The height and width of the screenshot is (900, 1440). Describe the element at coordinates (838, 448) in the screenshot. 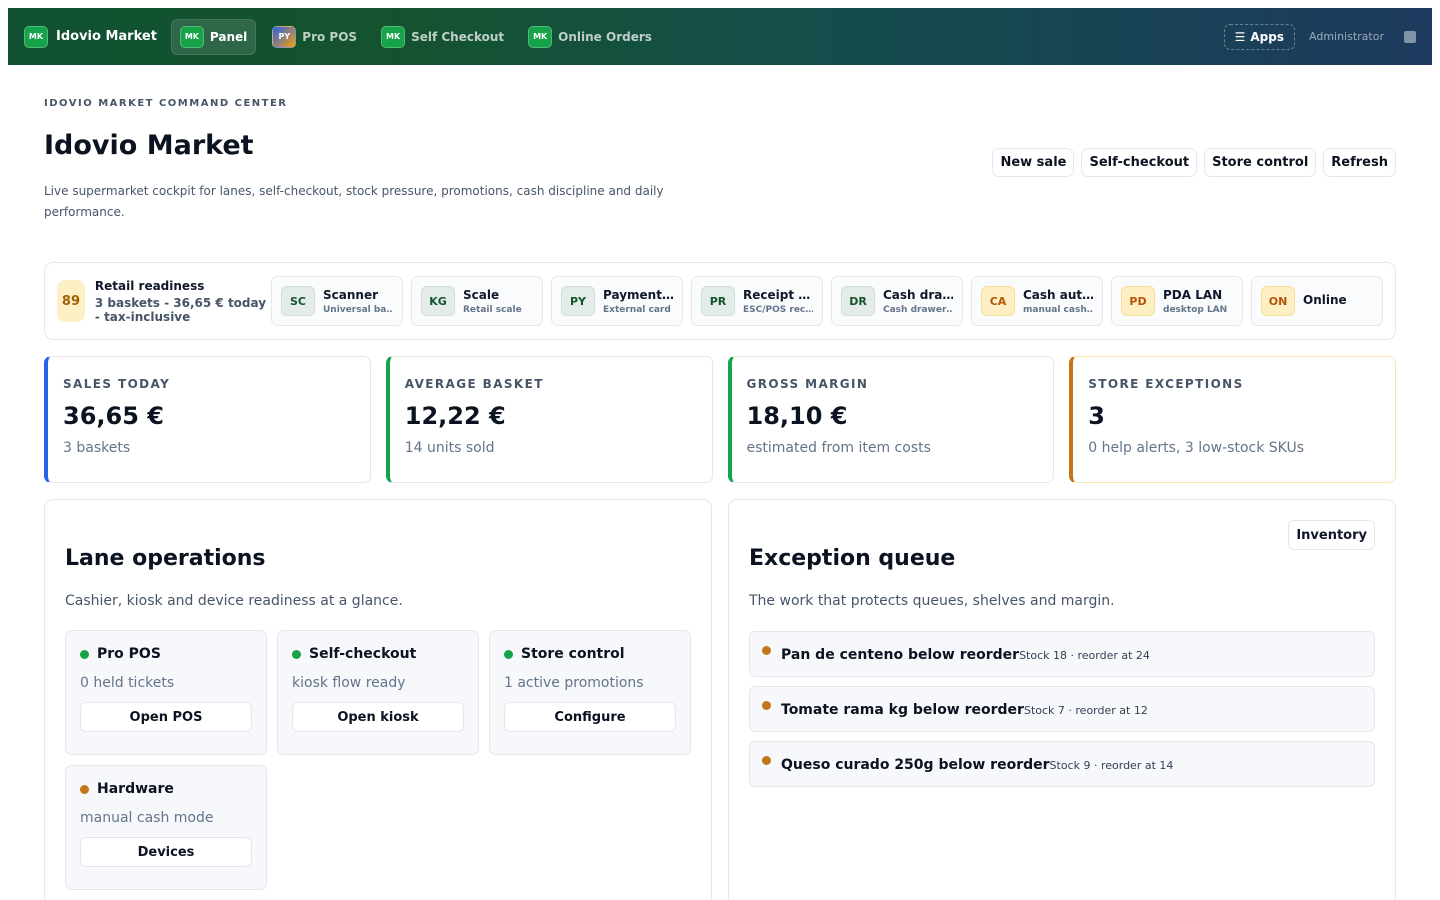

I see `kpi-sub: estimated from item costs` at that location.